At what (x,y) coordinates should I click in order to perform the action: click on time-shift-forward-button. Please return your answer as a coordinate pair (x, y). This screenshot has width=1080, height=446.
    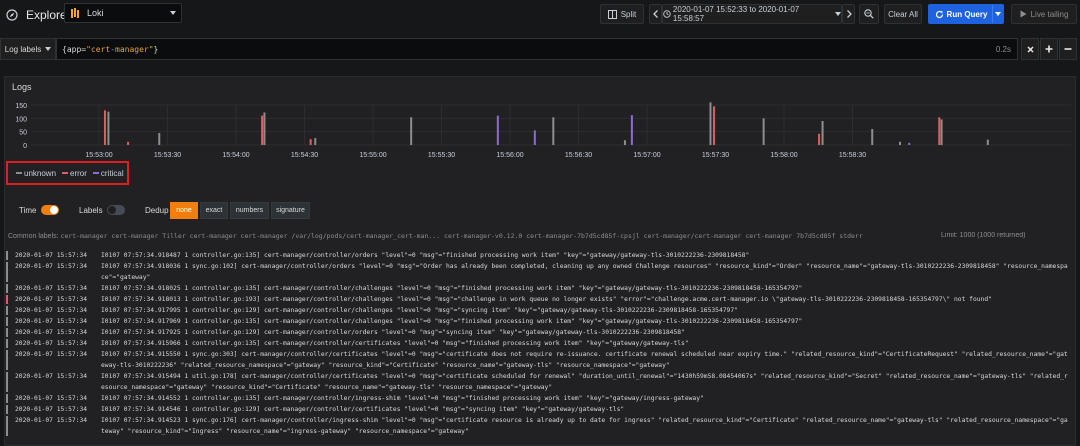
    Looking at the image, I should click on (848, 14).